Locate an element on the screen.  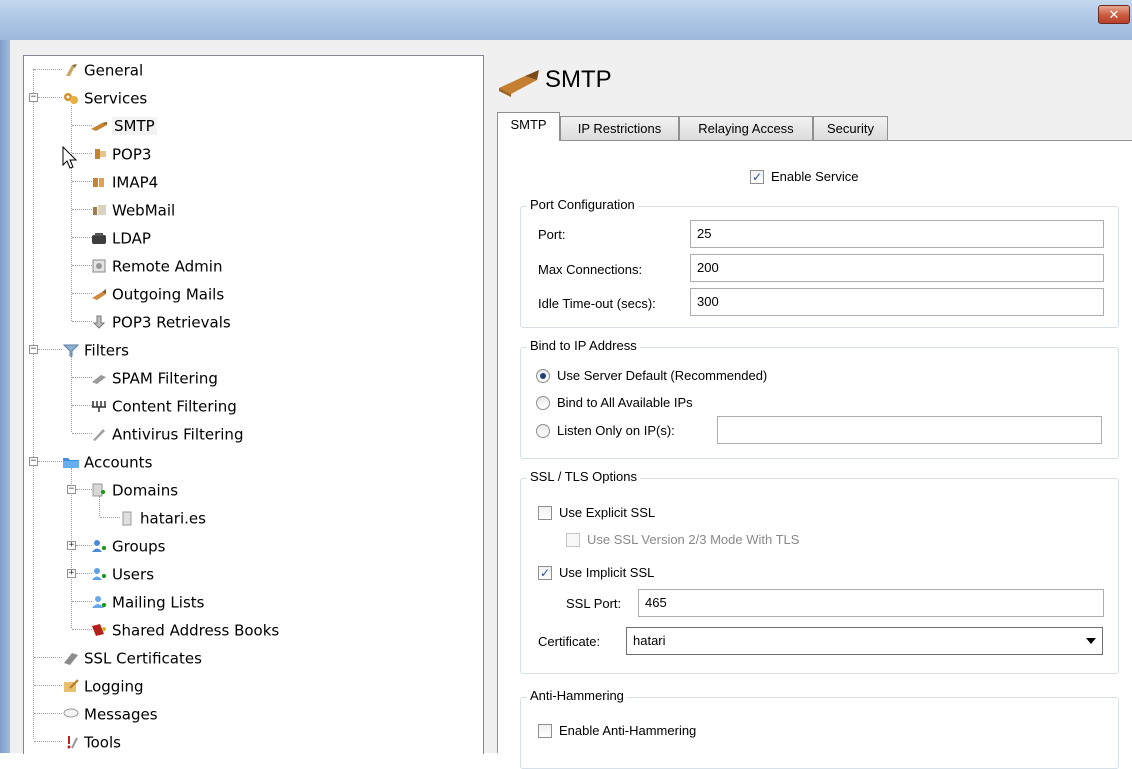
enable-service-checkbox: ✓ is located at coordinates (757, 177).